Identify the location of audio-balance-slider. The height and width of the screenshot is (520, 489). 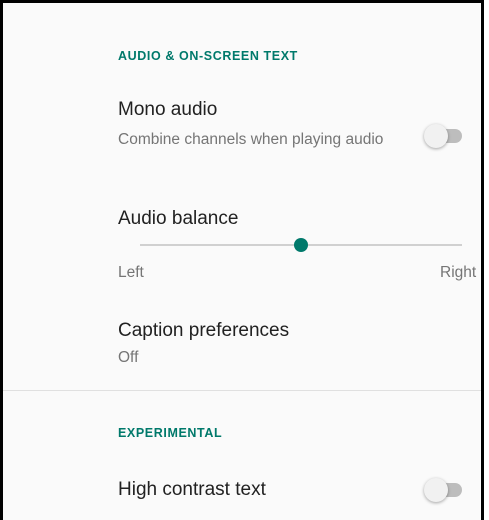
(301, 245).